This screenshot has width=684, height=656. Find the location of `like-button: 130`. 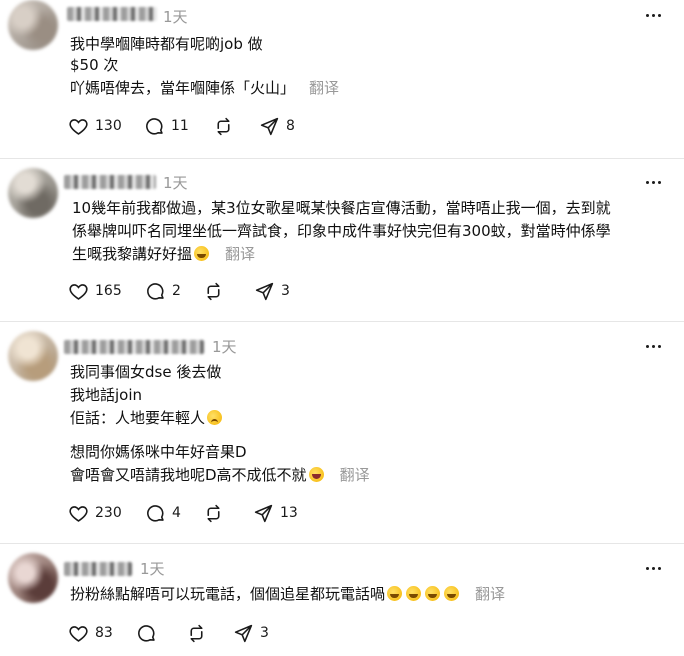

like-button: 130 is located at coordinates (95, 126).